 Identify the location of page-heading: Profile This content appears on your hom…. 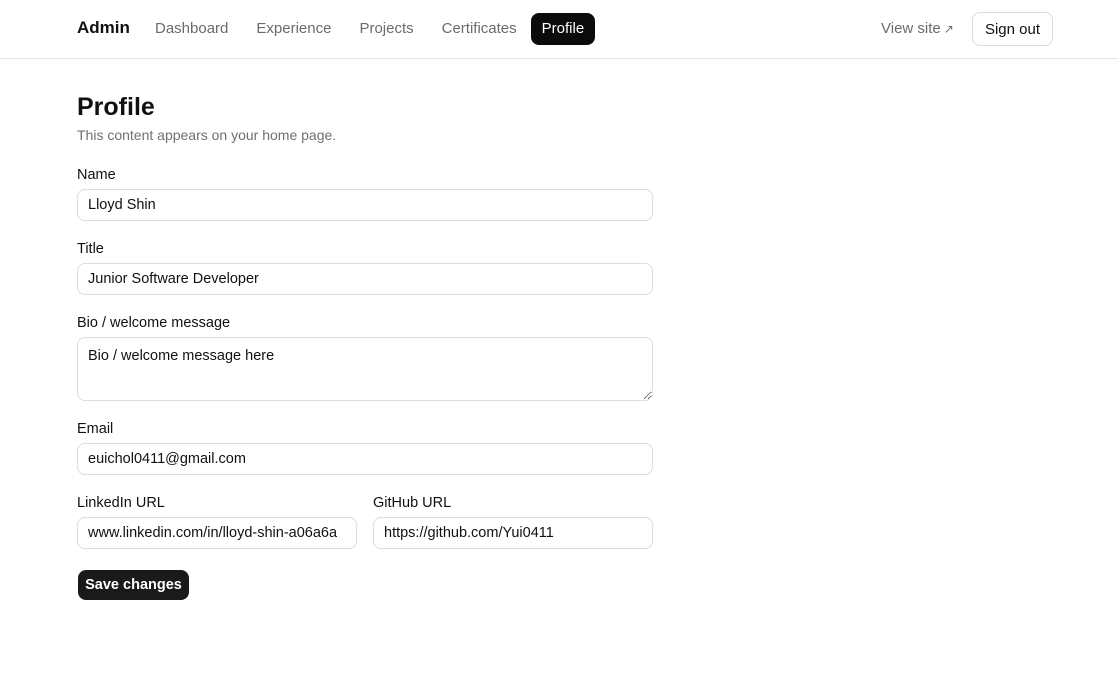
(365, 118).